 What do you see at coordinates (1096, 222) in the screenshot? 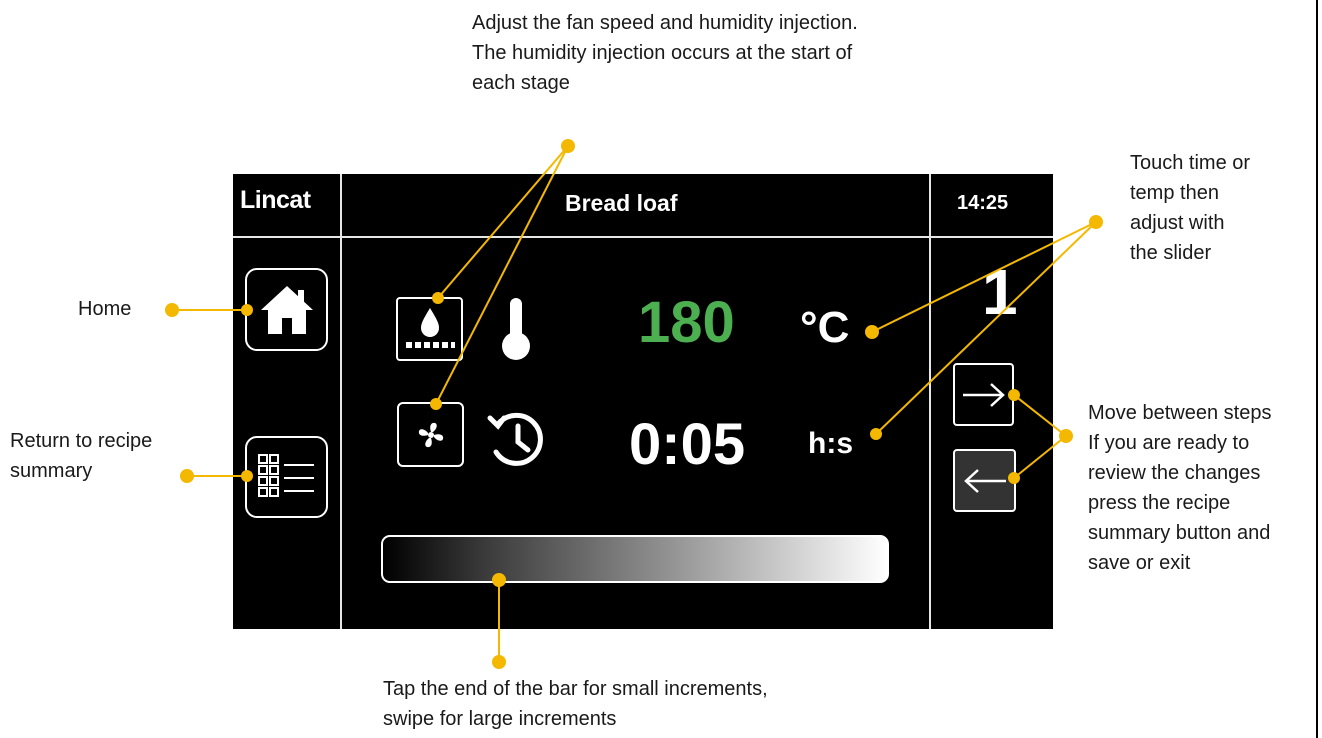
I see `callout-dot-touch` at bounding box center [1096, 222].